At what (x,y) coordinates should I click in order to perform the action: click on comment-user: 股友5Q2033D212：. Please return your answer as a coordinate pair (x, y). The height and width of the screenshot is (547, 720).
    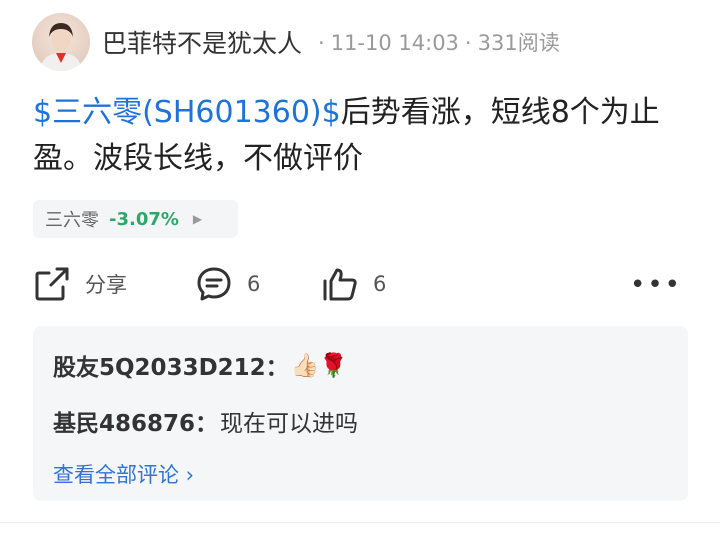
    Looking at the image, I should click on (171, 365).